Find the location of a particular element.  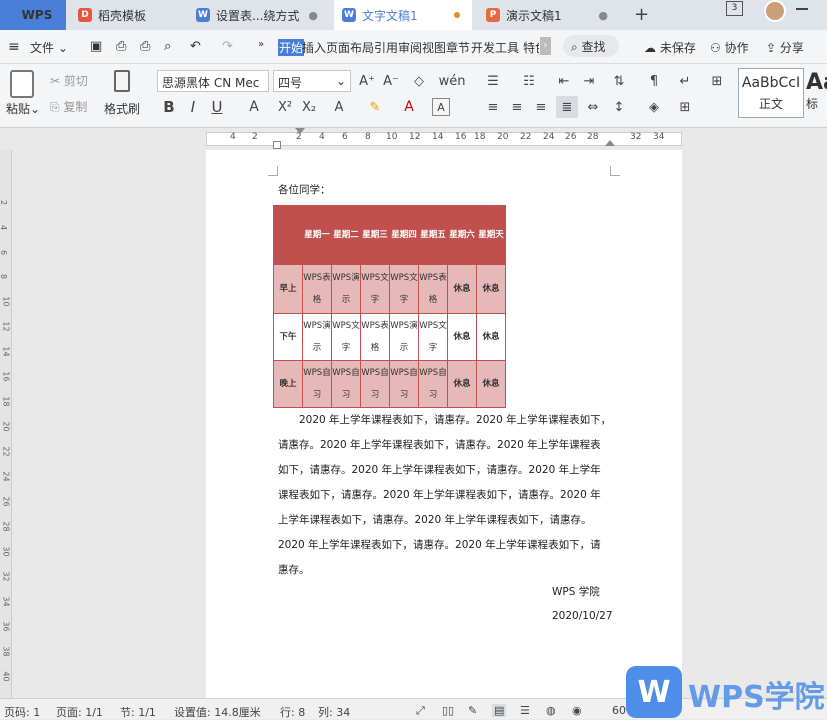

table-row-label: 晚上 is located at coordinates (288, 384).